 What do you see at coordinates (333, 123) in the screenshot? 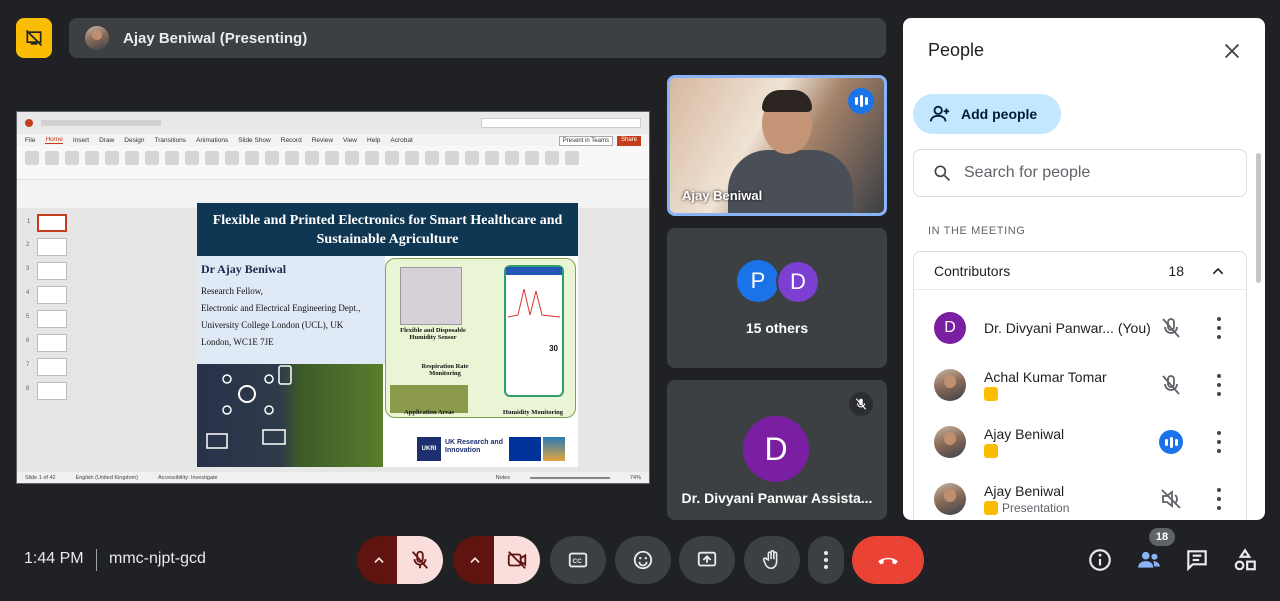
I see `ppt-title-bar` at bounding box center [333, 123].